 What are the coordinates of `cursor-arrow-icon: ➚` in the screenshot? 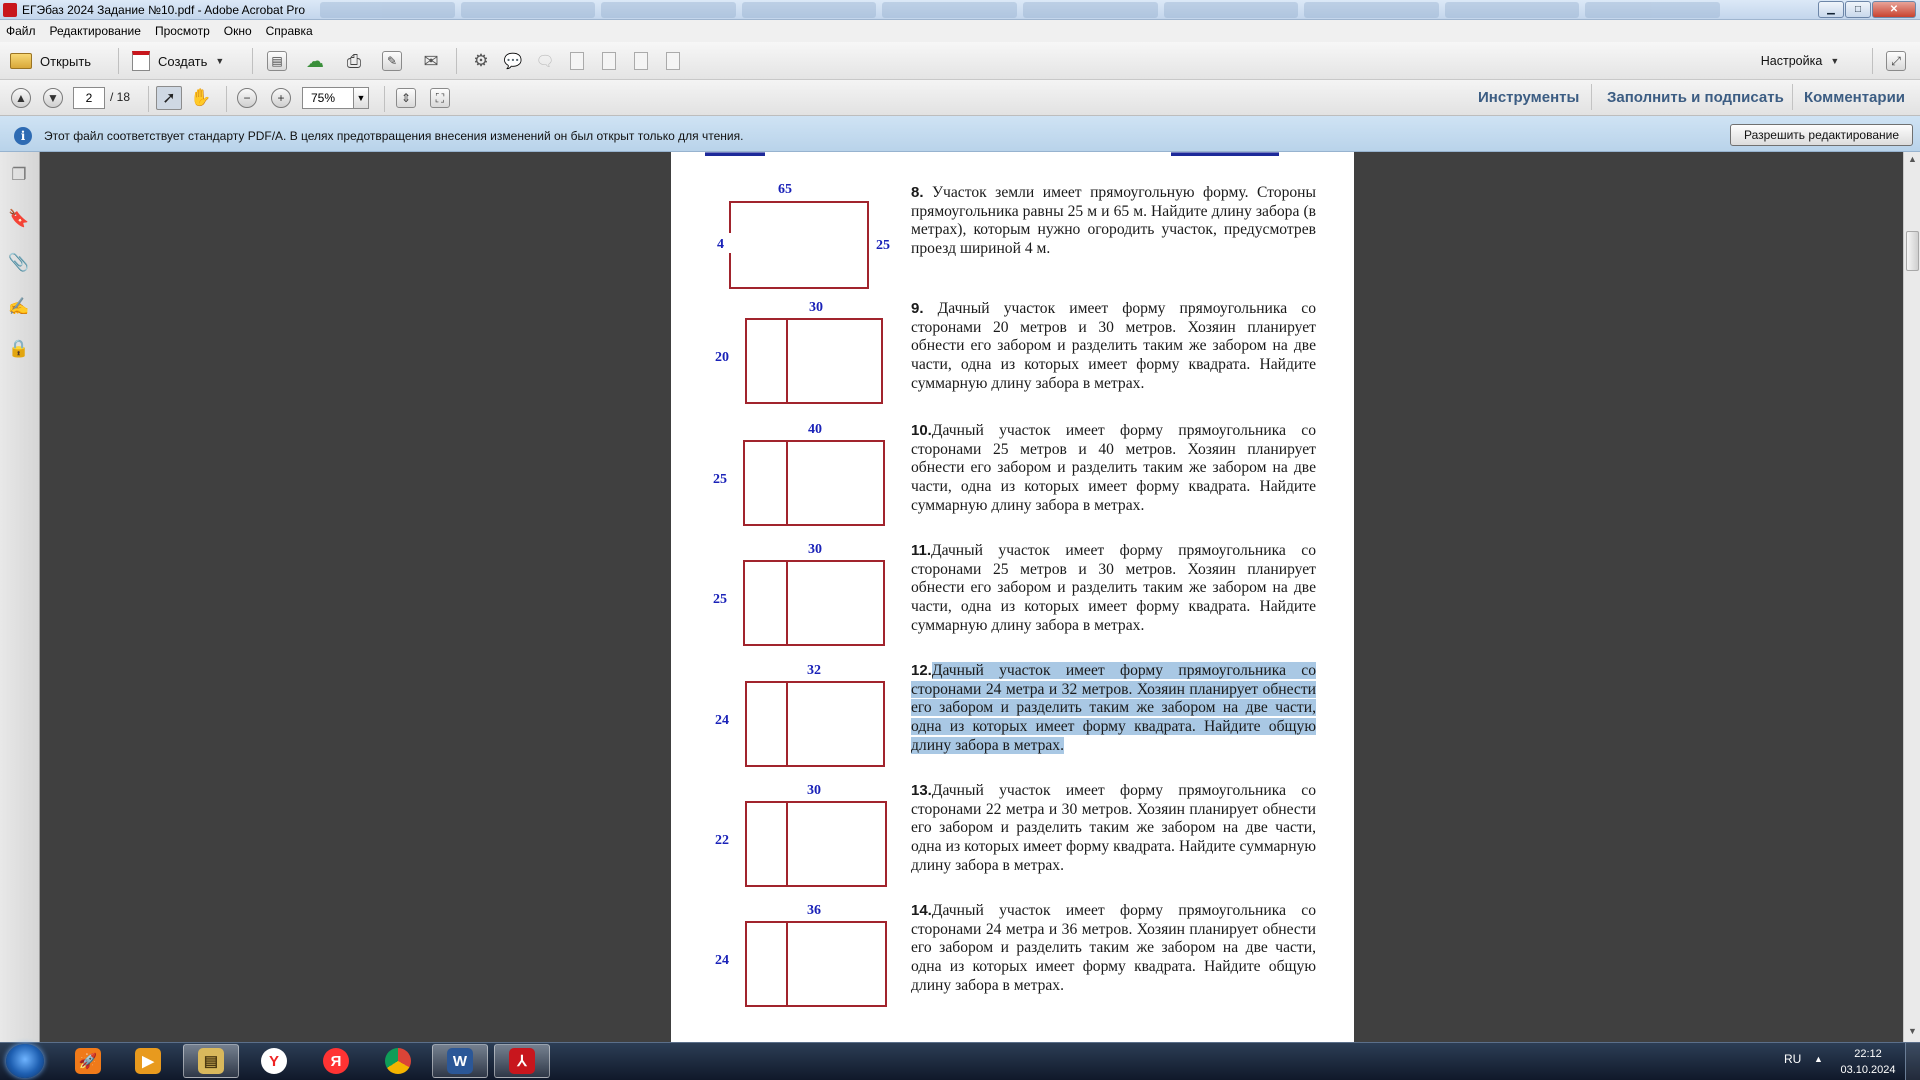 It's located at (169, 98).